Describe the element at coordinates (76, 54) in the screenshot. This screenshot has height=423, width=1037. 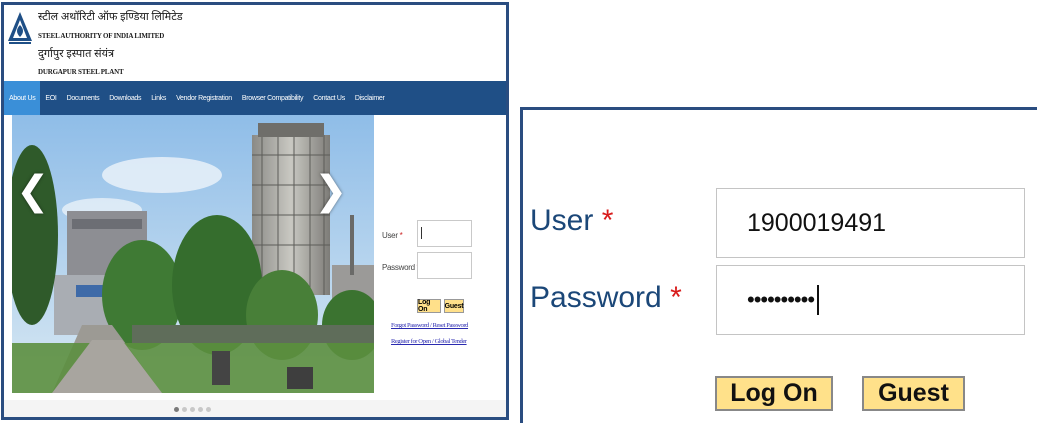
I see `plant-hindi-name: दुर्गापुर इस्पात संयंत्र` at that location.